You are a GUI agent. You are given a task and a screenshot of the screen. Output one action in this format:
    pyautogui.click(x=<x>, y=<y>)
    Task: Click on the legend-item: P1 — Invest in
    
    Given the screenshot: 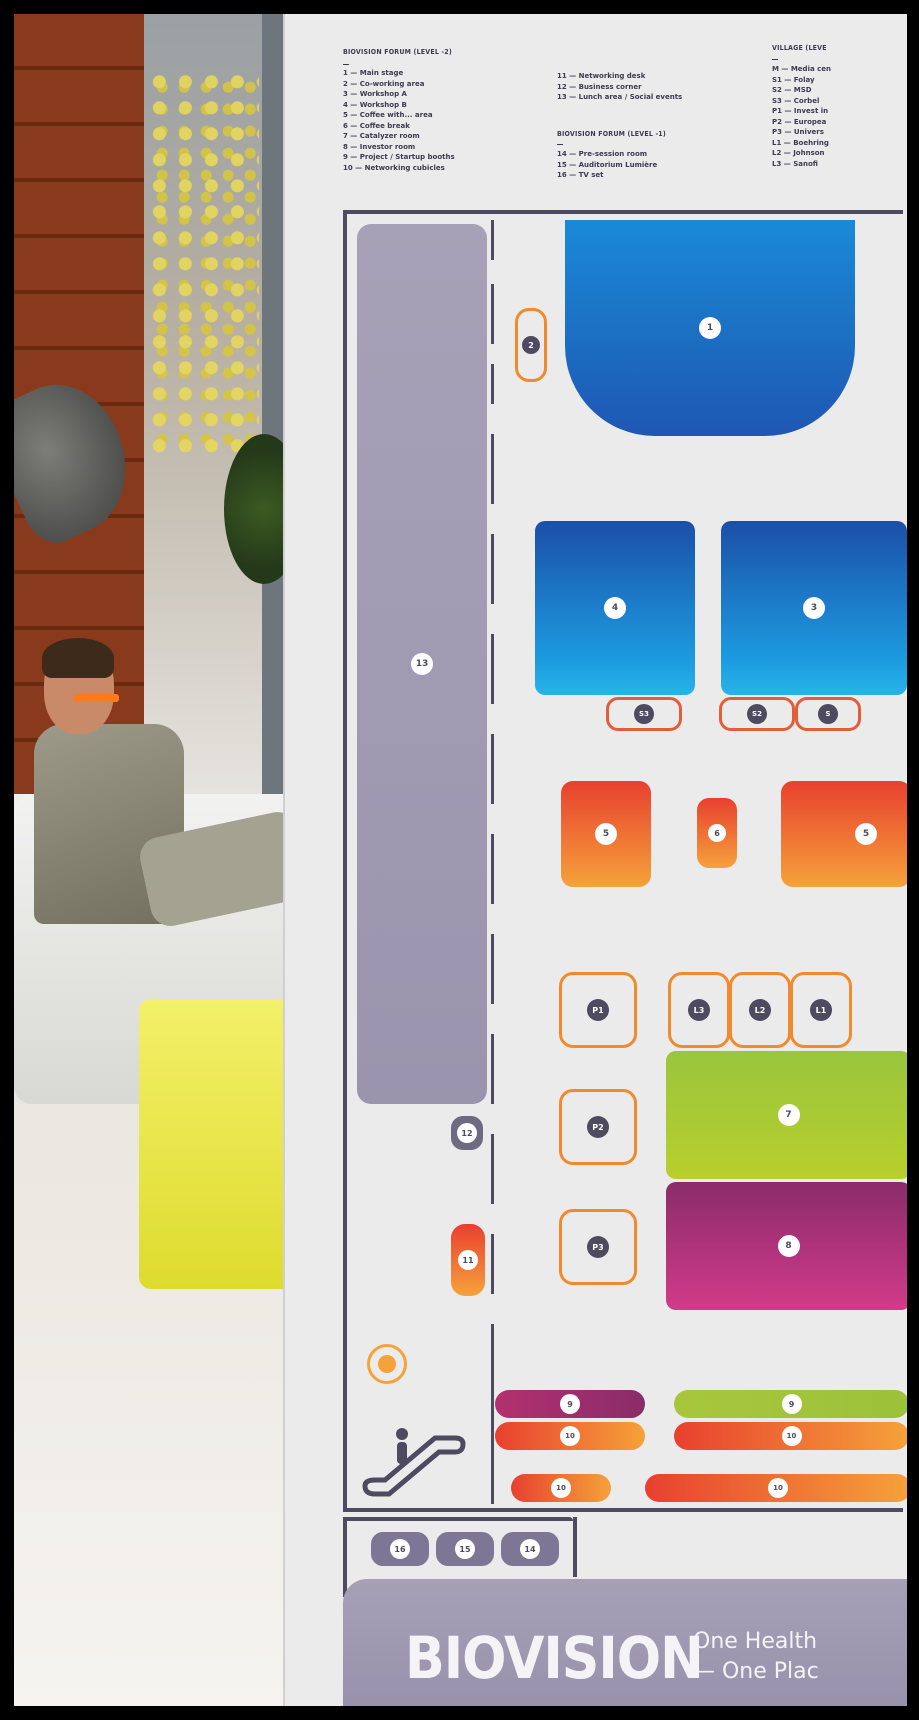 What is the action you would take?
    pyautogui.click(x=800, y=111)
    